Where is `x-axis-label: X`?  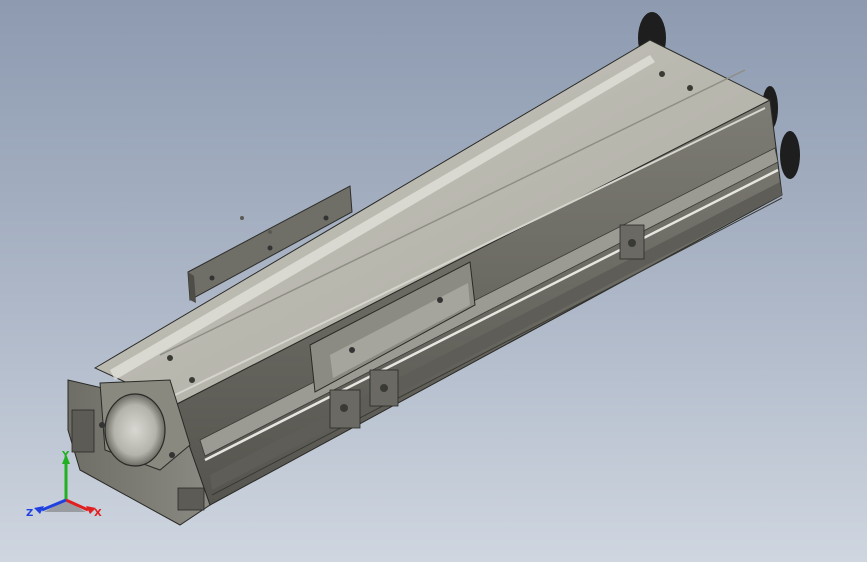 x-axis-label: X is located at coordinates (98, 513).